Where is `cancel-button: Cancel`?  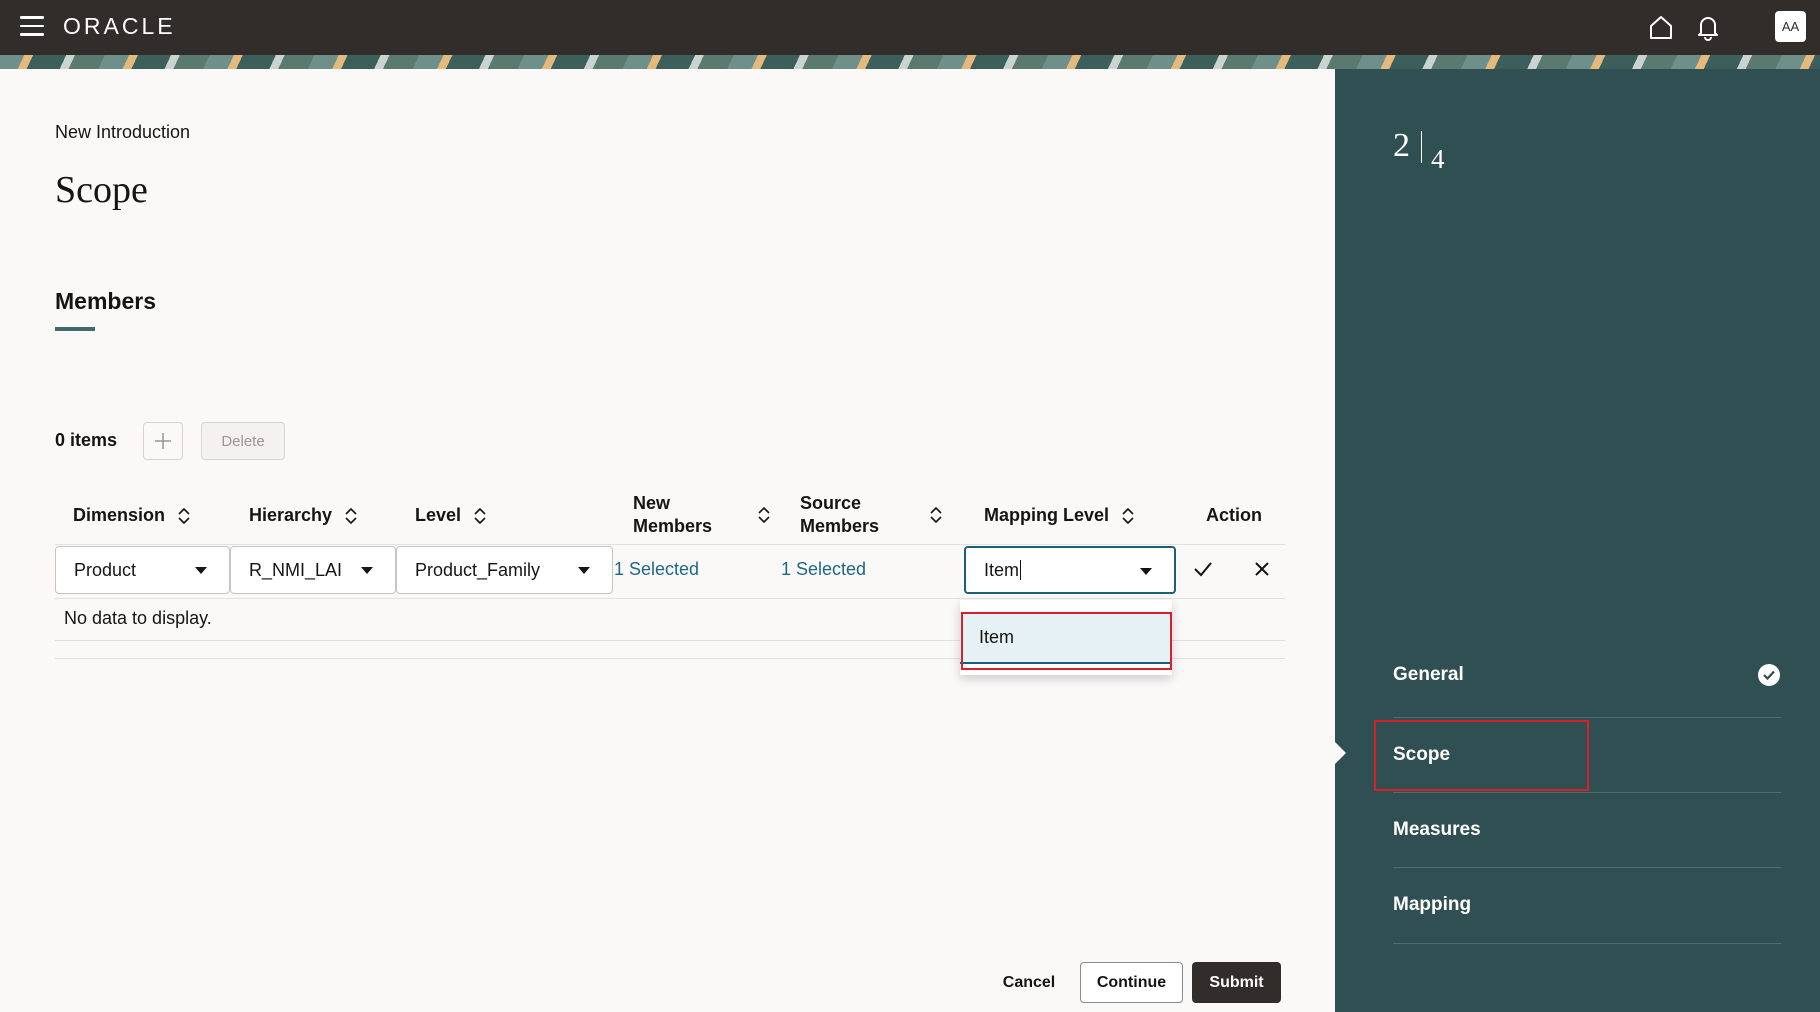
cancel-button: Cancel is located at coordinates (1029, 982).